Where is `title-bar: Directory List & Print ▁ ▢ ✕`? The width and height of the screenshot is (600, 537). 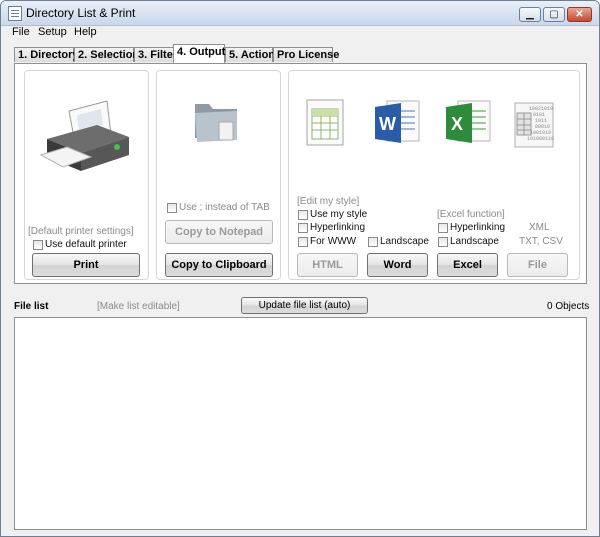
title-bar: Directory List & Print ▁ ▢ ✕ is located at coordinates (300, 13).